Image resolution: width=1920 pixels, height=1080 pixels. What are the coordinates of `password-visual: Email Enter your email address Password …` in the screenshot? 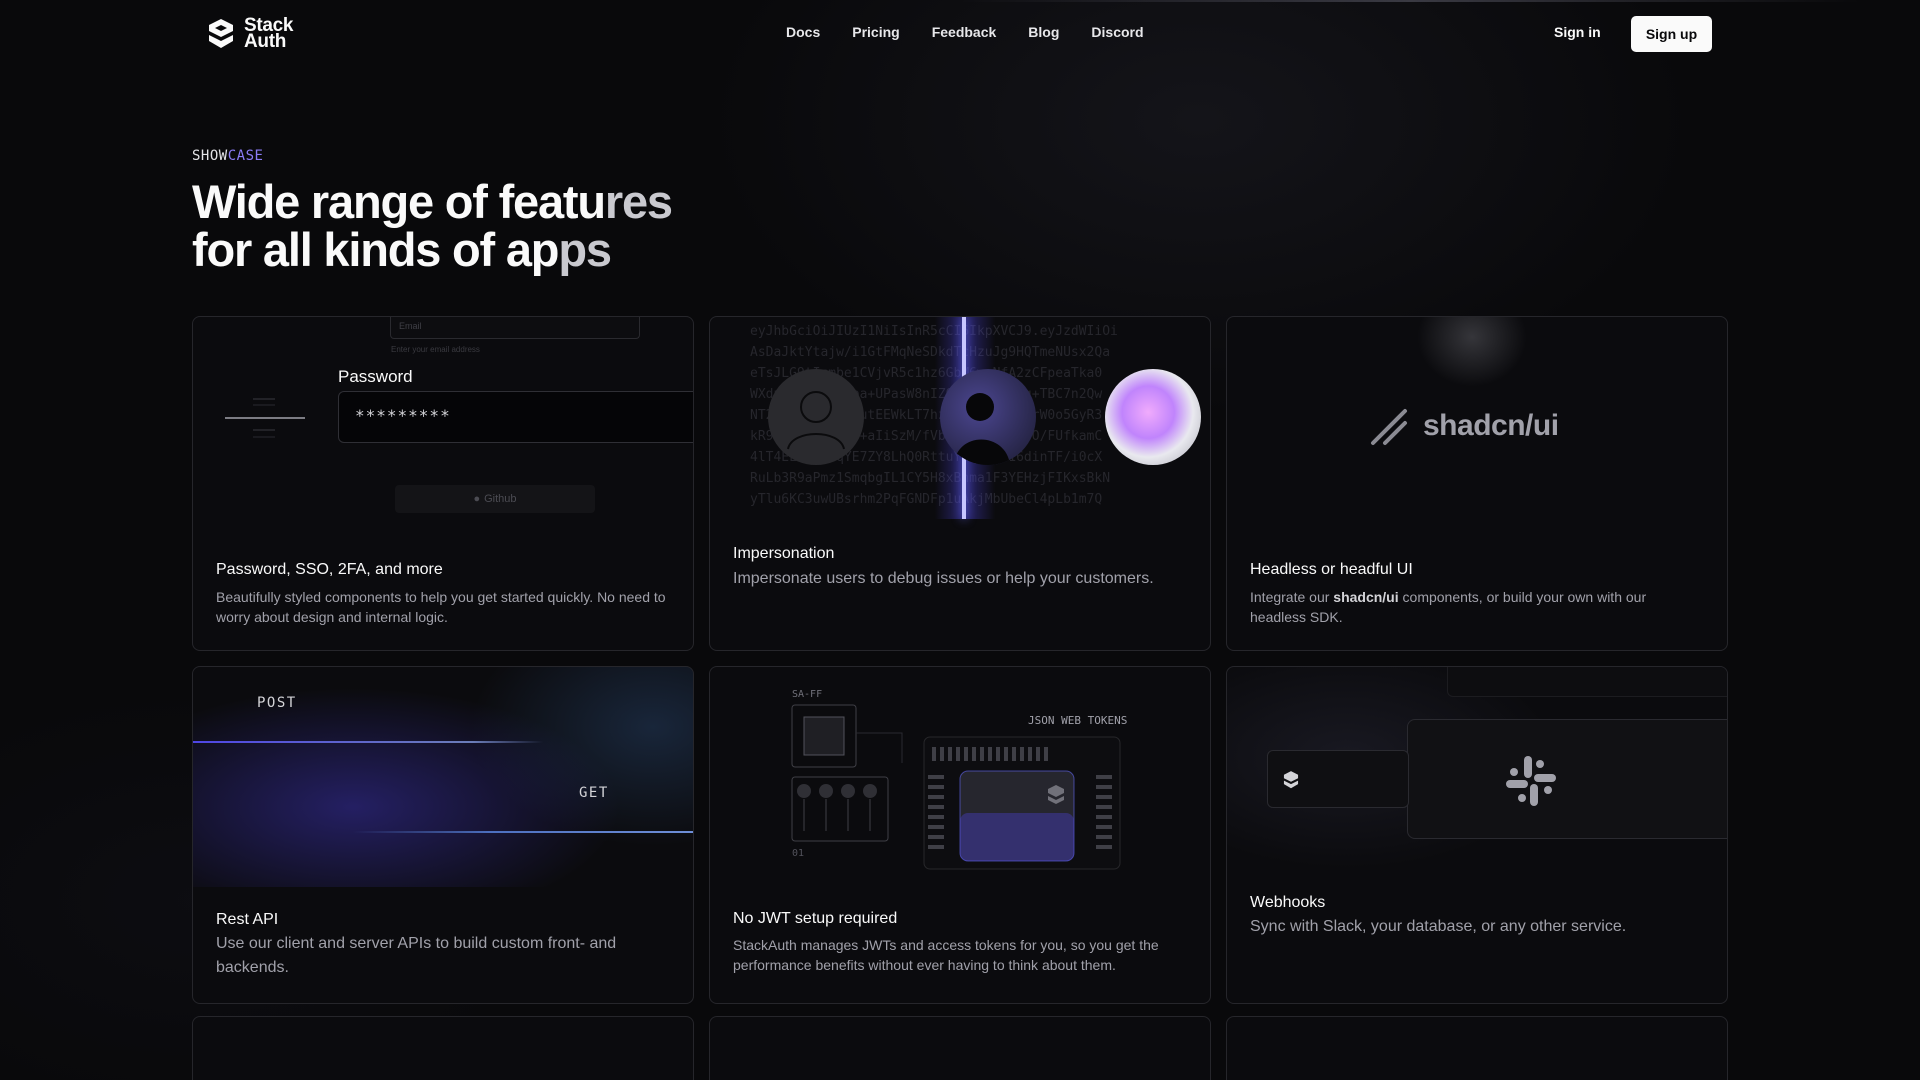 It's located at (443, 427).